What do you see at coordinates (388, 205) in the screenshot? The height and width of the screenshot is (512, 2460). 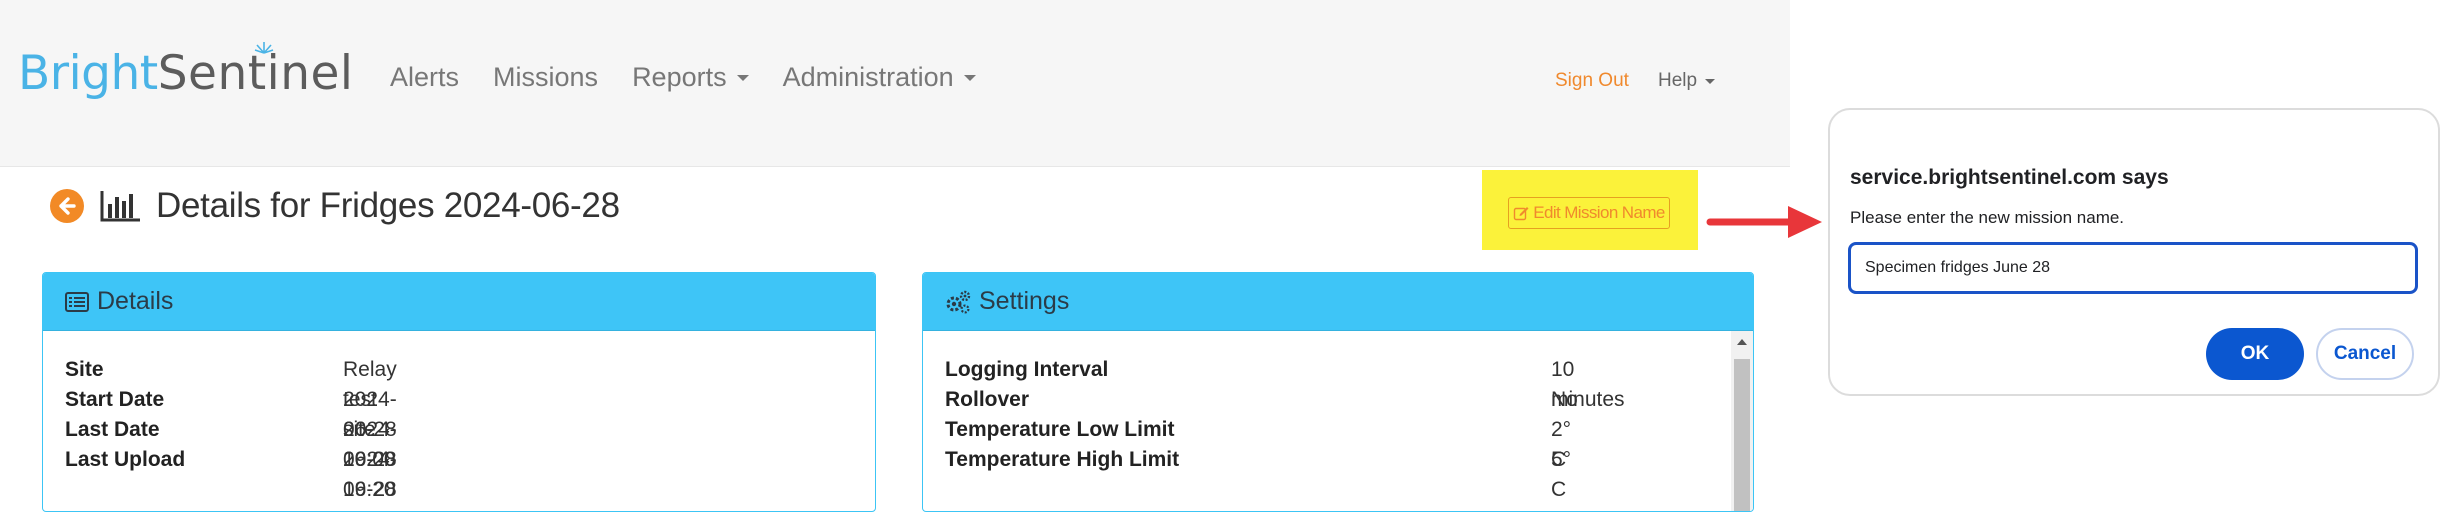 I see `page-title: Details for Fridges 2024-06-28` at bounding box center [388, 205].